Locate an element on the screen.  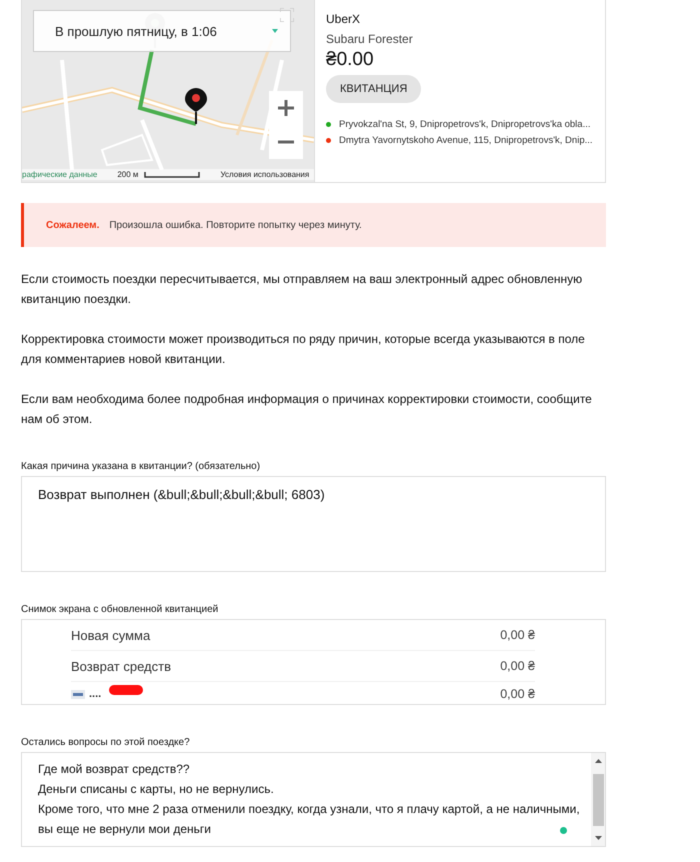
field-label: Остались вопросы по этой поездке? is located at coordinates (106, 742).